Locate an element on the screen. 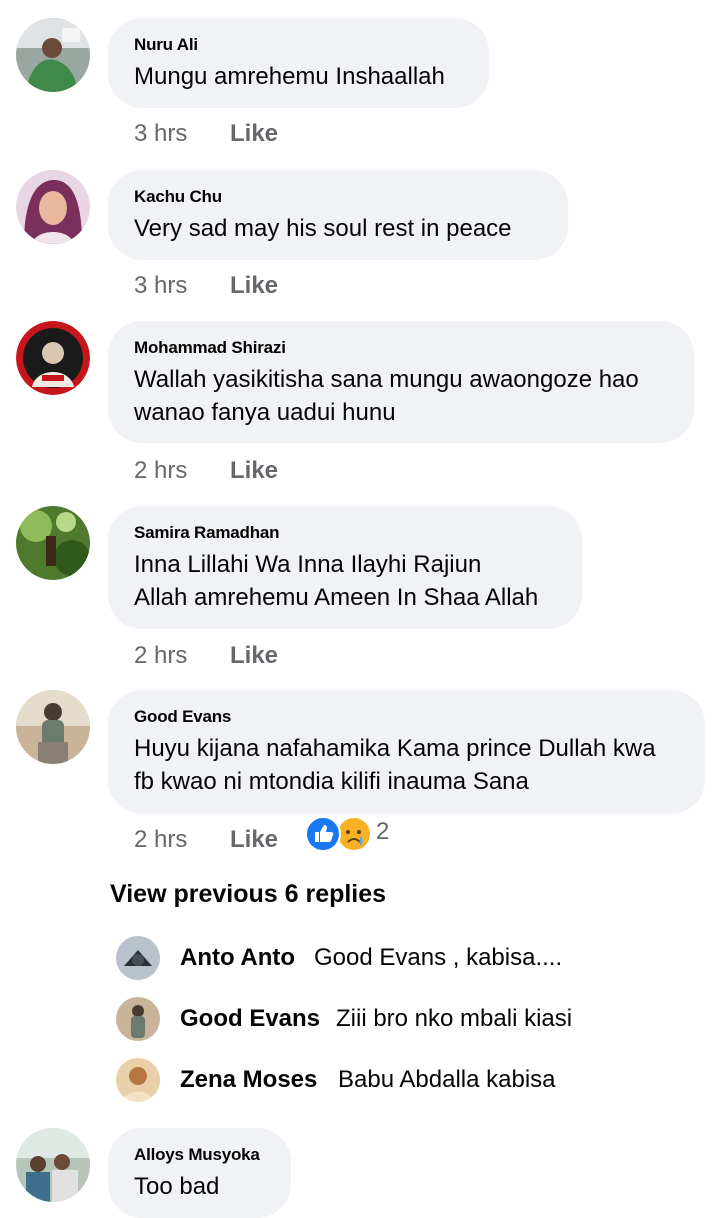  reaction-icons is located at coordinates (337, 834).